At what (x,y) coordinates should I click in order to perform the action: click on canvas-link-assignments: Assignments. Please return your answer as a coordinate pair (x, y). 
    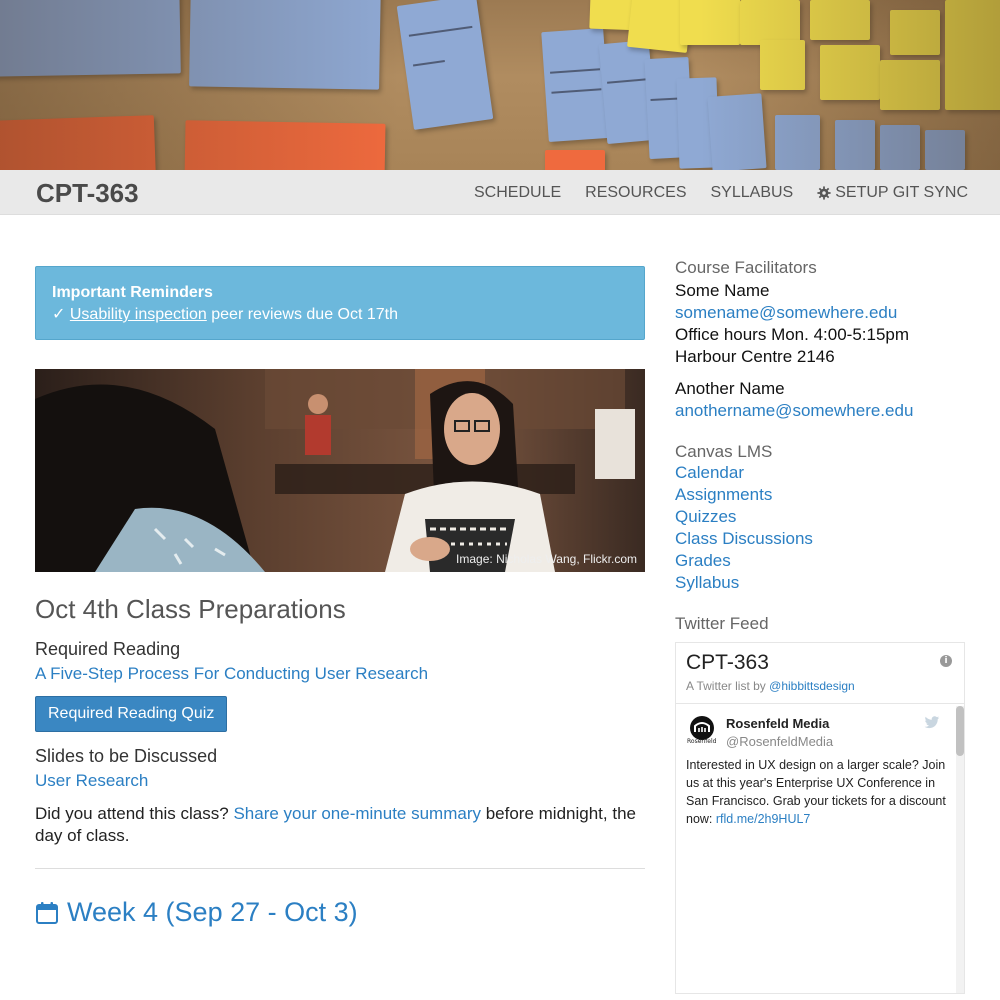
    Looking at the image, I should click on (820, 495).